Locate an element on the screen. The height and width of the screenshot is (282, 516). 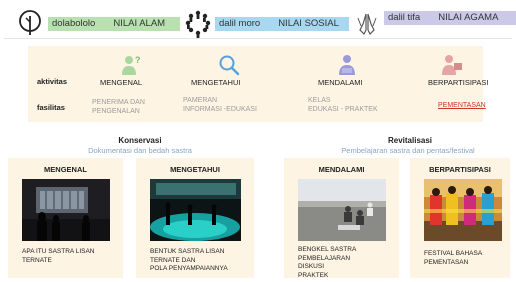
person-present-icon is located at coordinates (452, 65).